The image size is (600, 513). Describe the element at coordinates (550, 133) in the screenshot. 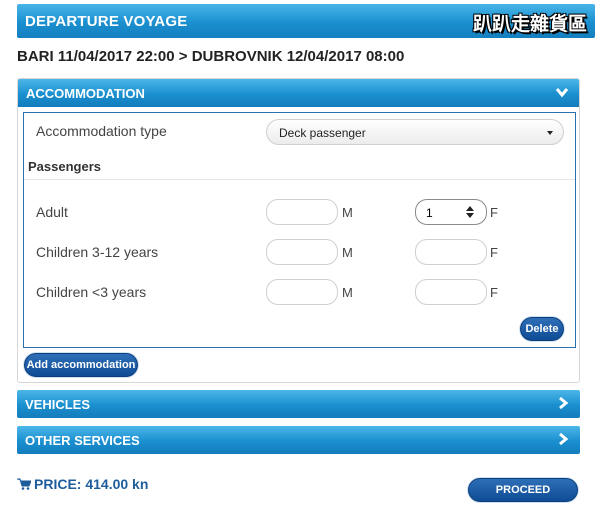

I see `caret-down-icon` at that location.